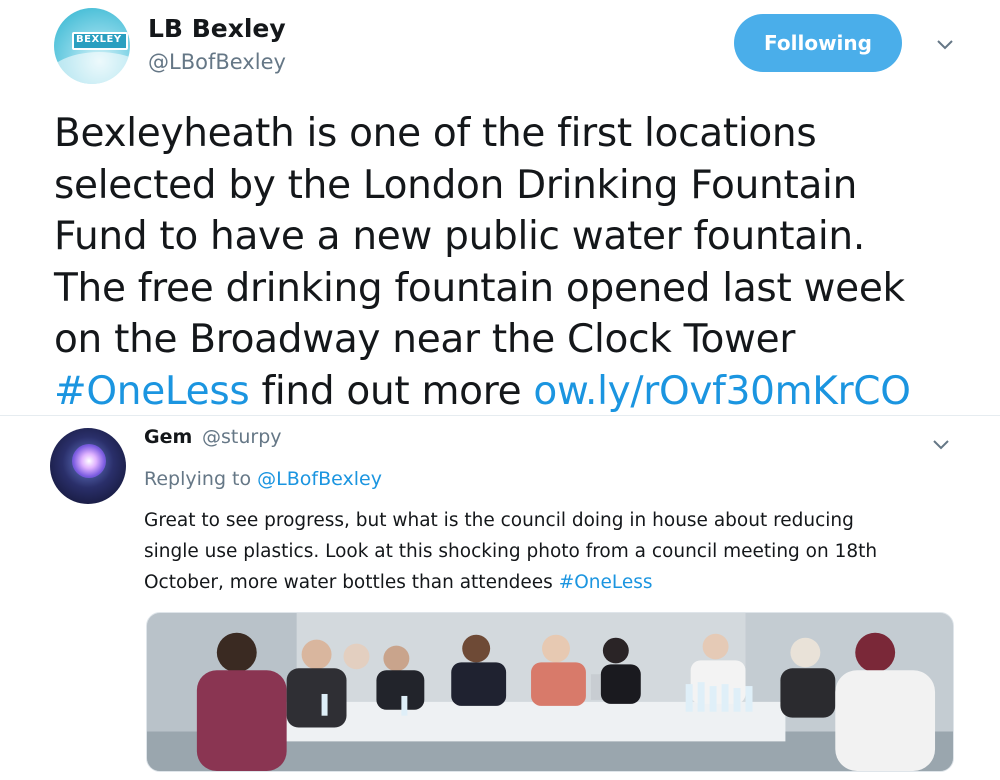 The height and width of the screenshot is (780, 1000). I want to click on url-link: ow.ly/rOvf30mKrCO, so click(722, 391).